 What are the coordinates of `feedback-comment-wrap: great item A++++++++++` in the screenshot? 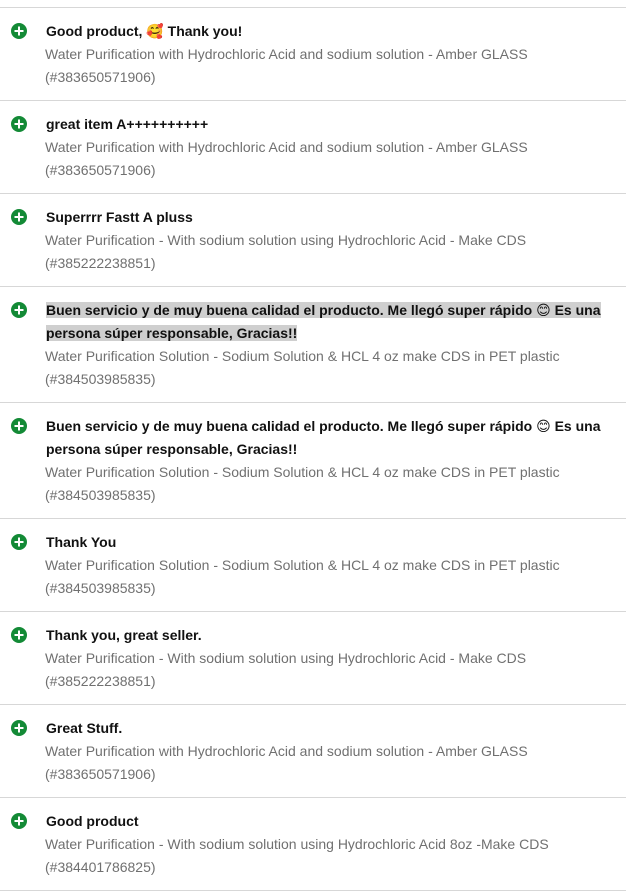 It's located at (329, 124).